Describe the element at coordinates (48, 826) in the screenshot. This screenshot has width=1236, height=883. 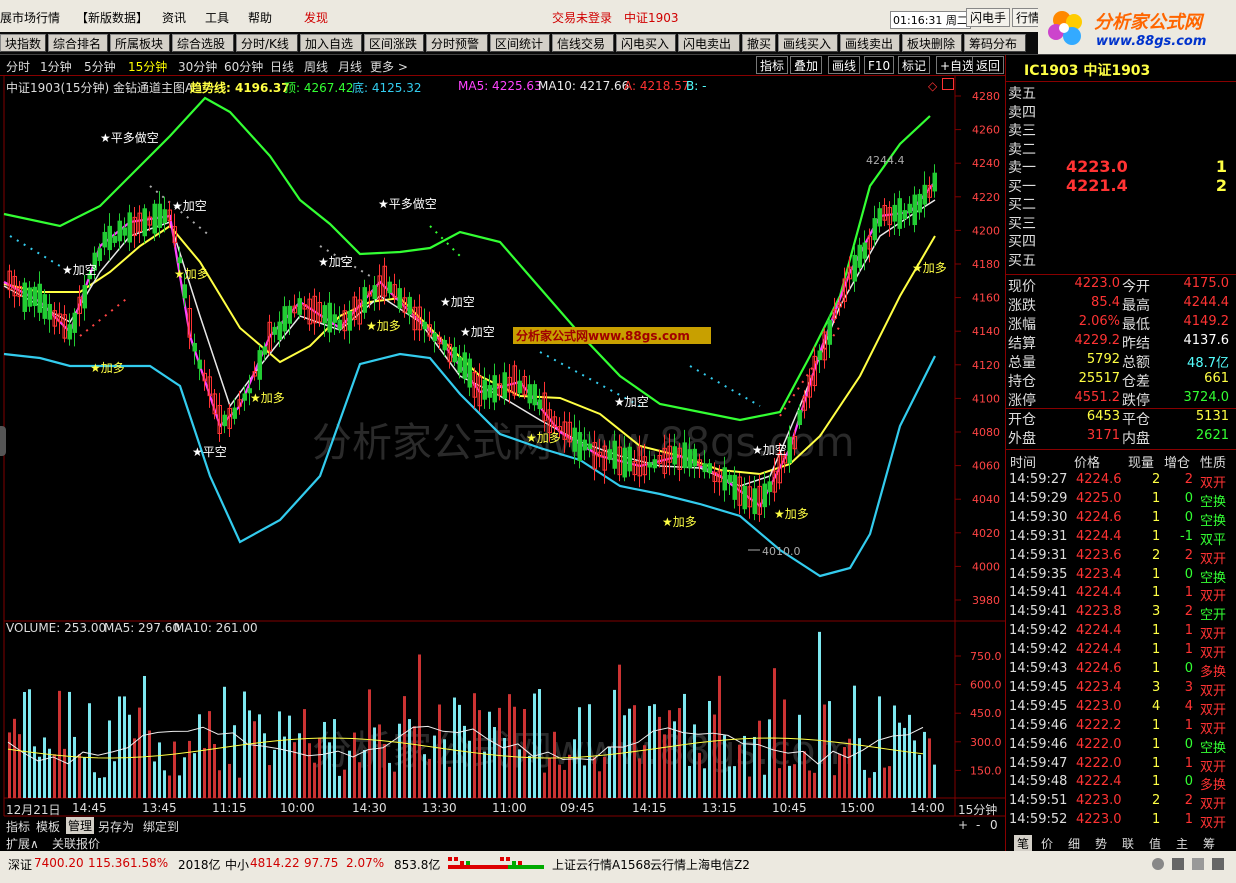
I see `tab-template: 模板` at that location.